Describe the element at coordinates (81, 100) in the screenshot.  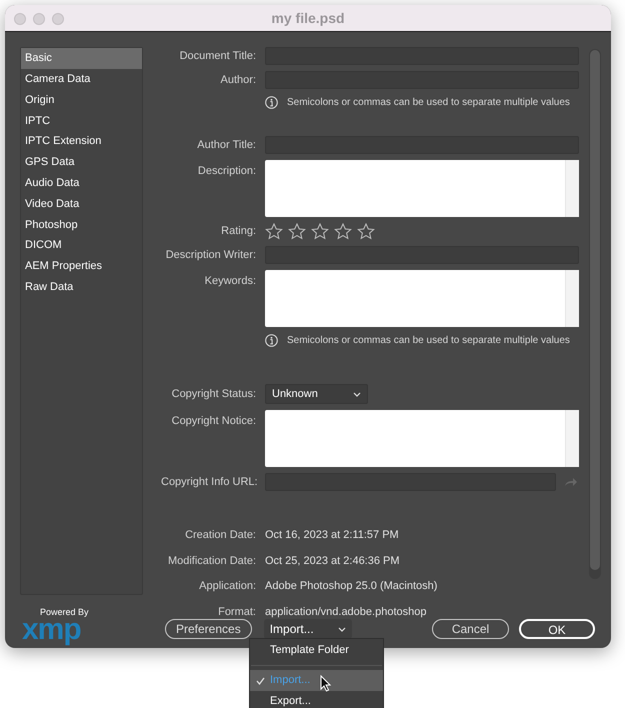
I see `sidebar-item: Origin` at that location.